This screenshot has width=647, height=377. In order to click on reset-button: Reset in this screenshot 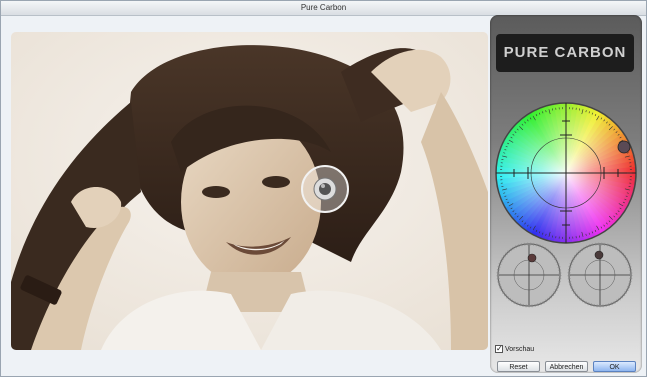, I will do `click(518, 366)`.